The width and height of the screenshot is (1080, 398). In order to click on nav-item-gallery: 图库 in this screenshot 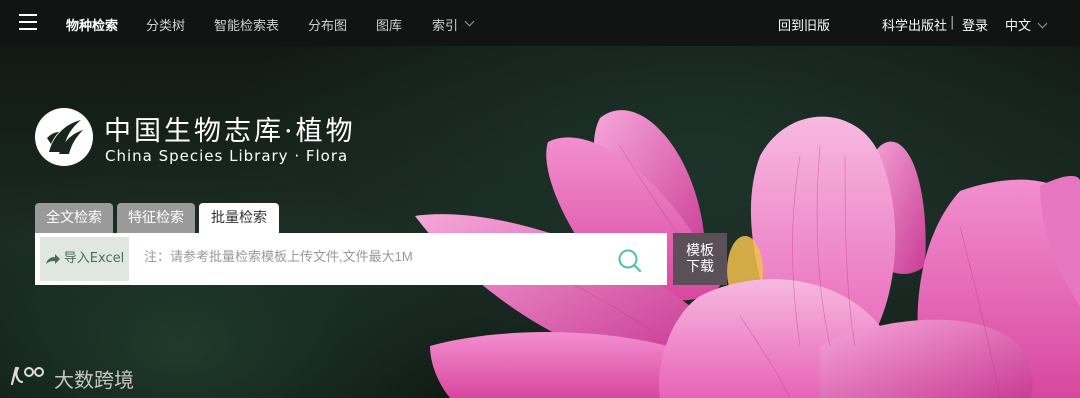, I will do `click(389, 24)`.